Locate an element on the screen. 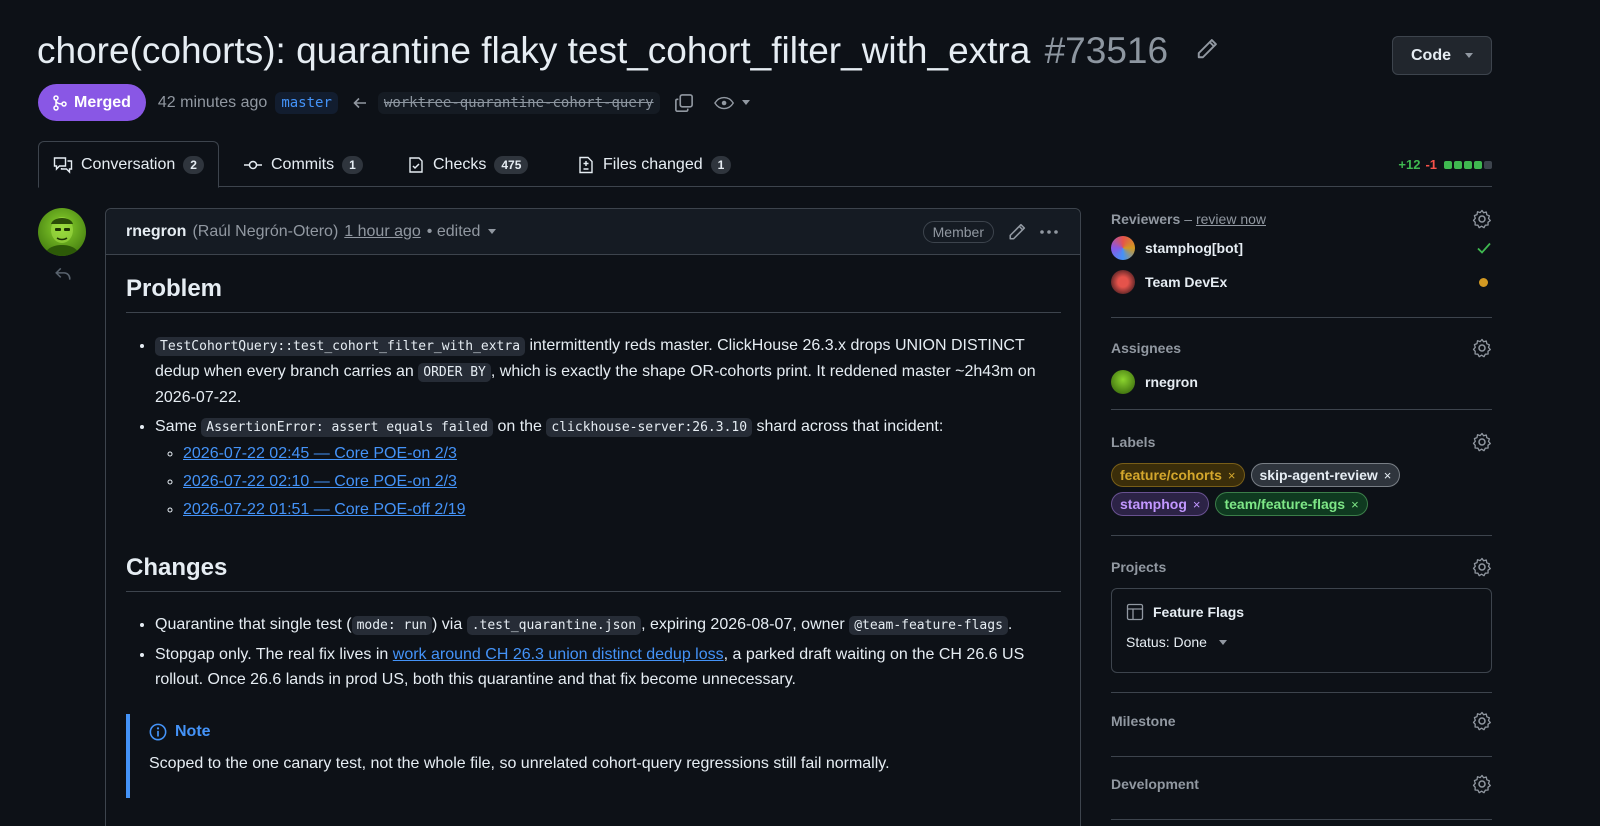 Image resolution: width=1600 pixels, height=826 pixels. reviewer-row: stamphog[bot] is located at coordinates (1301, 248).